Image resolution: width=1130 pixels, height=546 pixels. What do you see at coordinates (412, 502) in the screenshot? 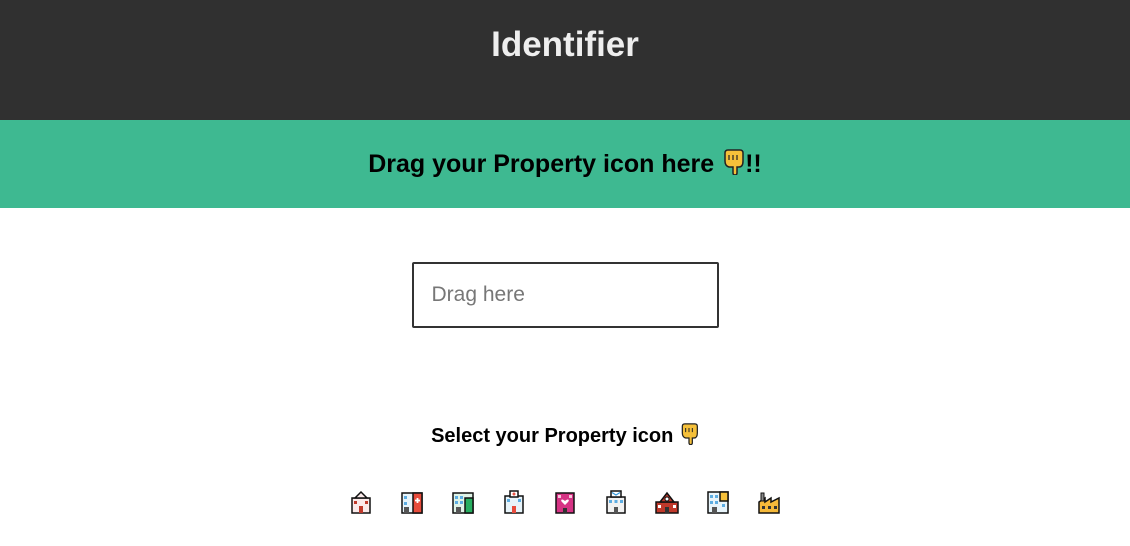
I see `hospital-icon` at bounding box center [412, 502].